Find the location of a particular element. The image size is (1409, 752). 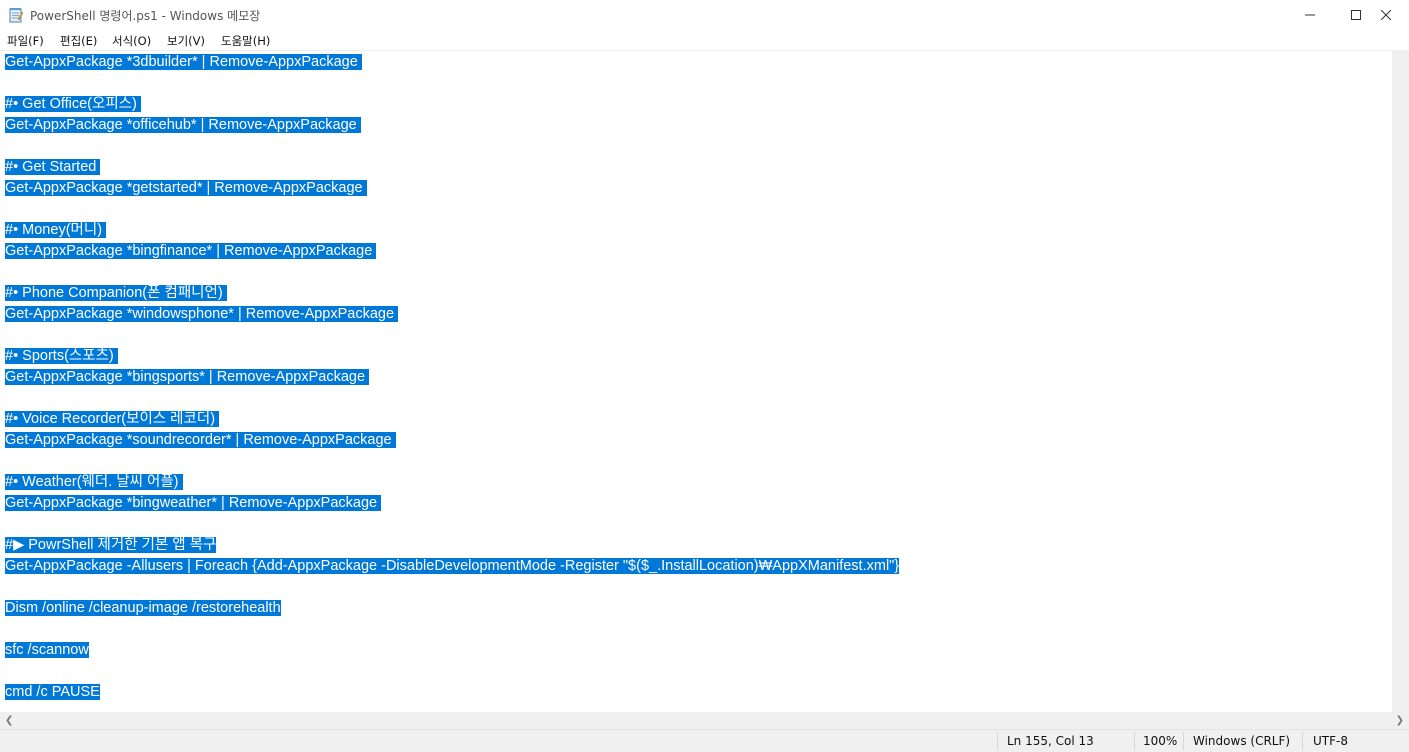

close-icon is located at coordinates (1386, 15).